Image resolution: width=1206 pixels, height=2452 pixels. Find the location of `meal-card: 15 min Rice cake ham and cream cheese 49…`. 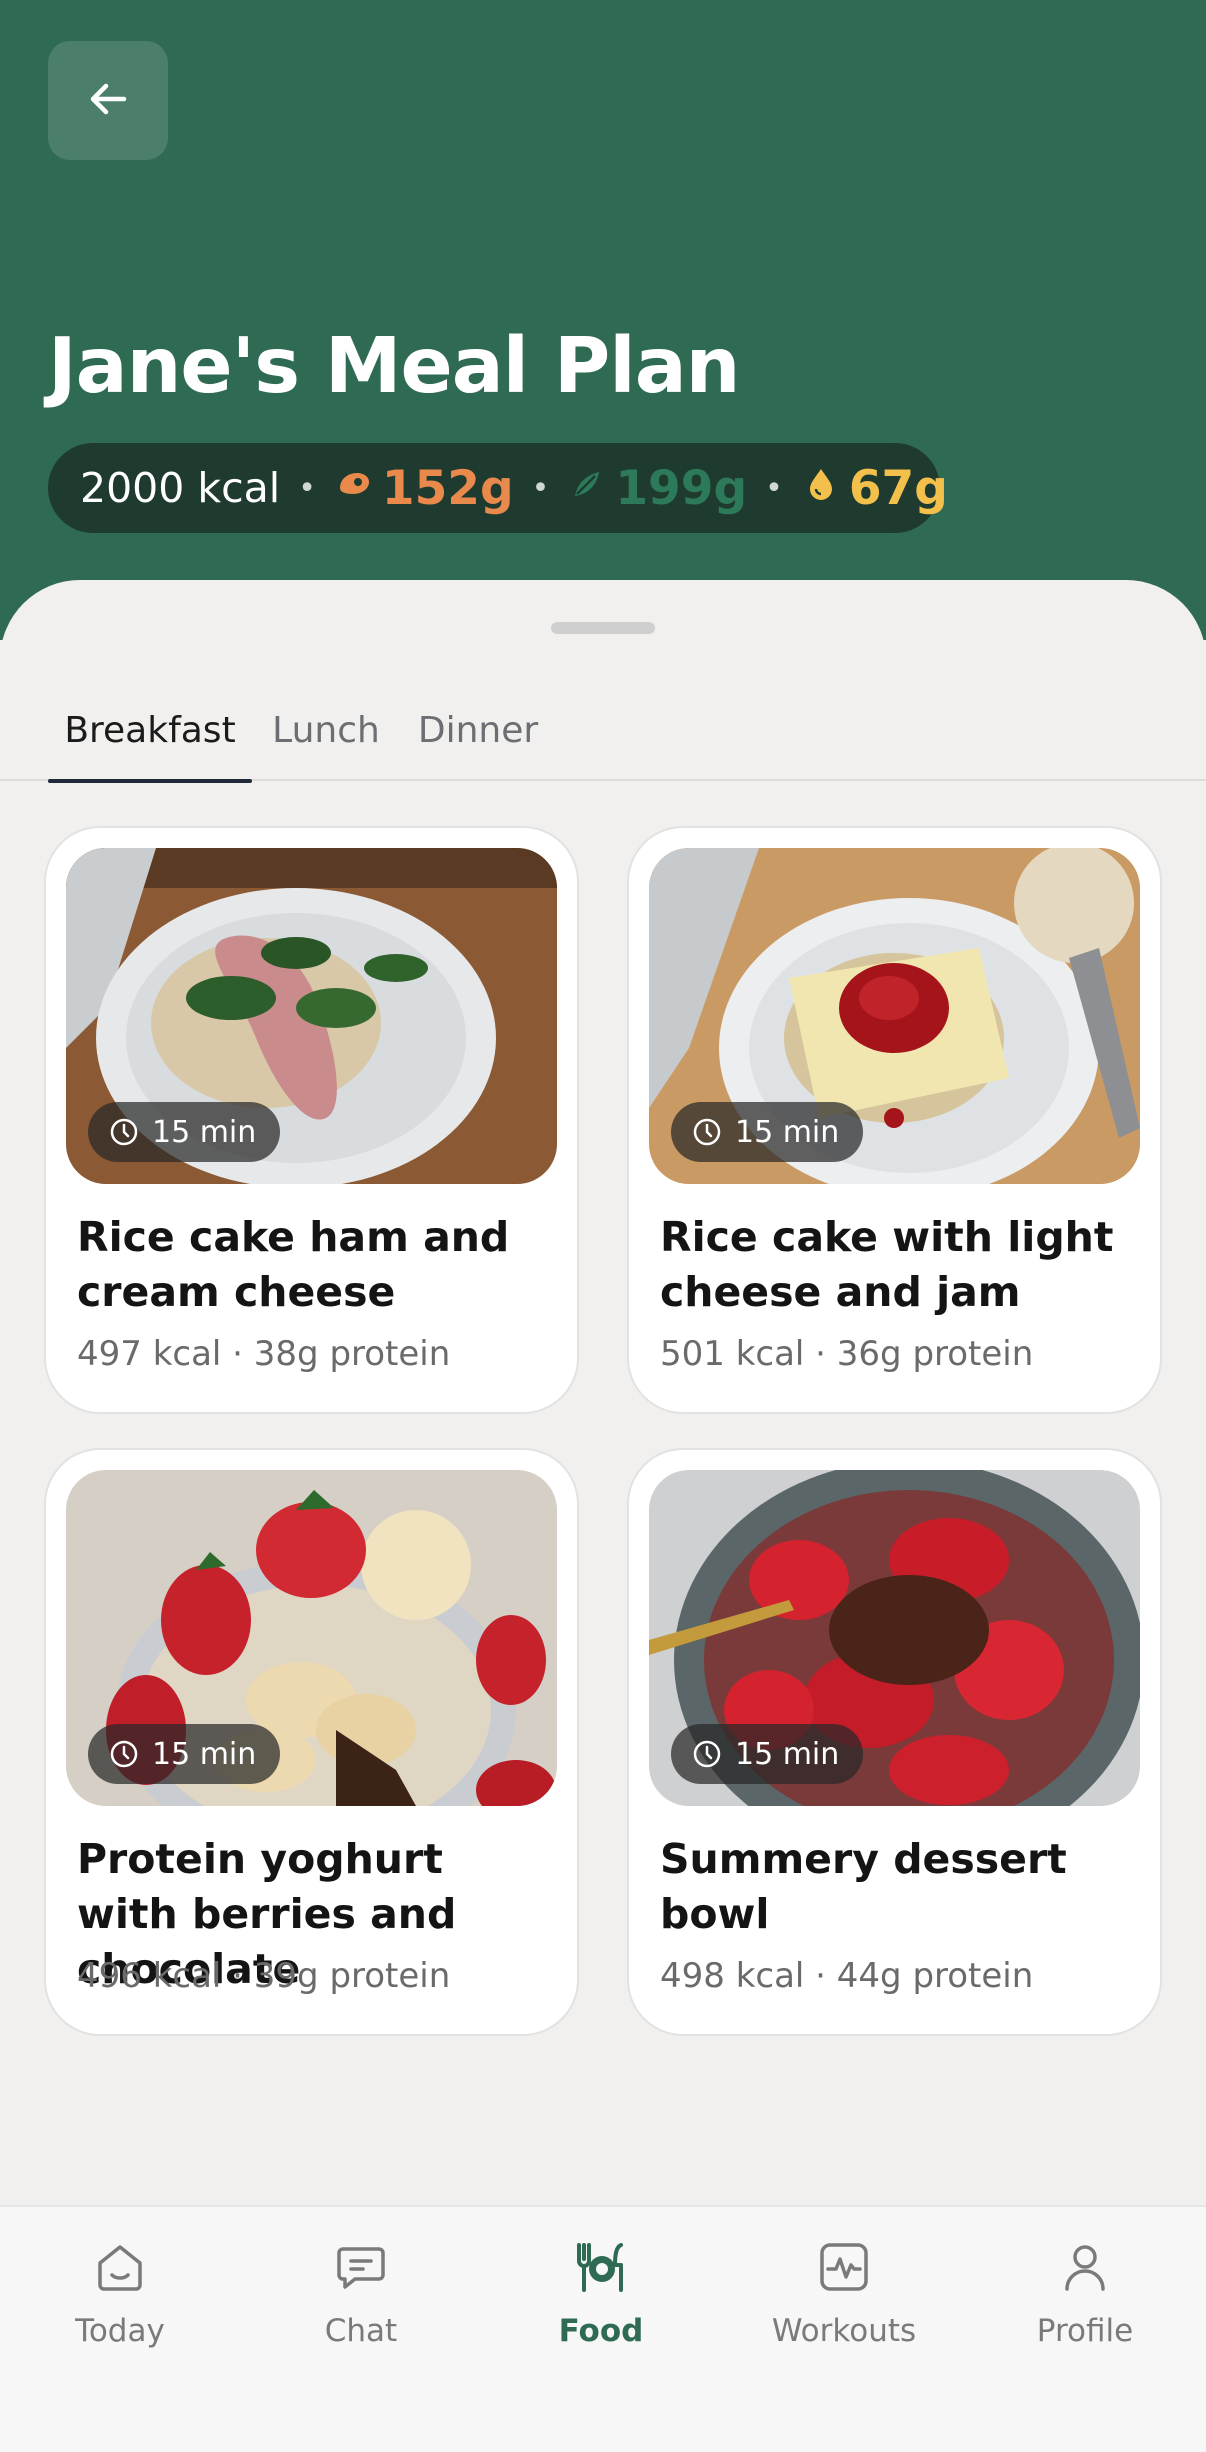

meal-card: 15 min Rice cake ham and cream cheese 49… is located at coordinates (311, 1120).